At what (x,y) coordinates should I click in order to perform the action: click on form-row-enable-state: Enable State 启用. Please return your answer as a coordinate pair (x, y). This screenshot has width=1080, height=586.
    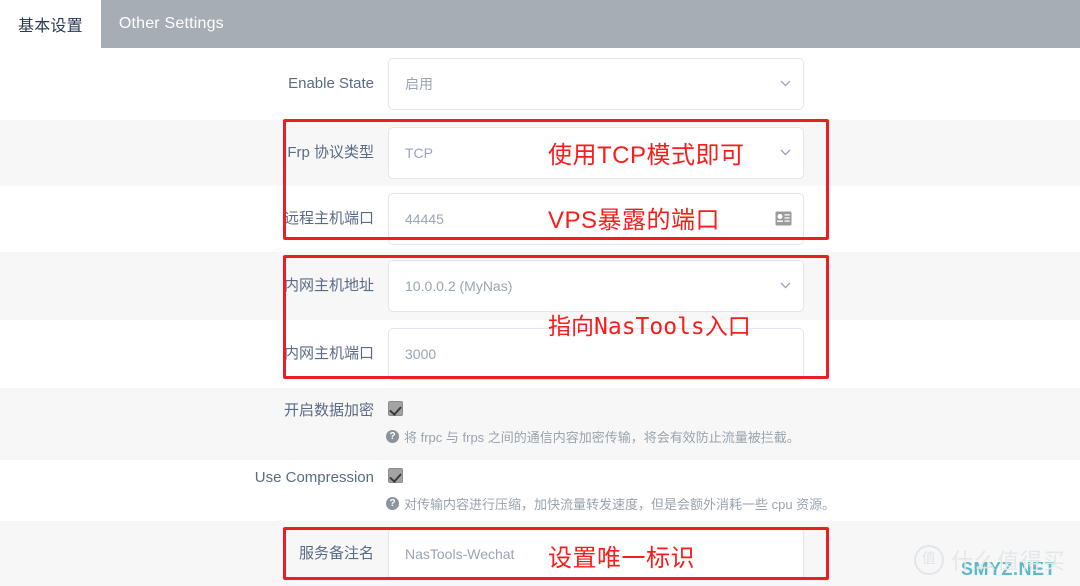
    Looking at the image, I should click on (540, 84).